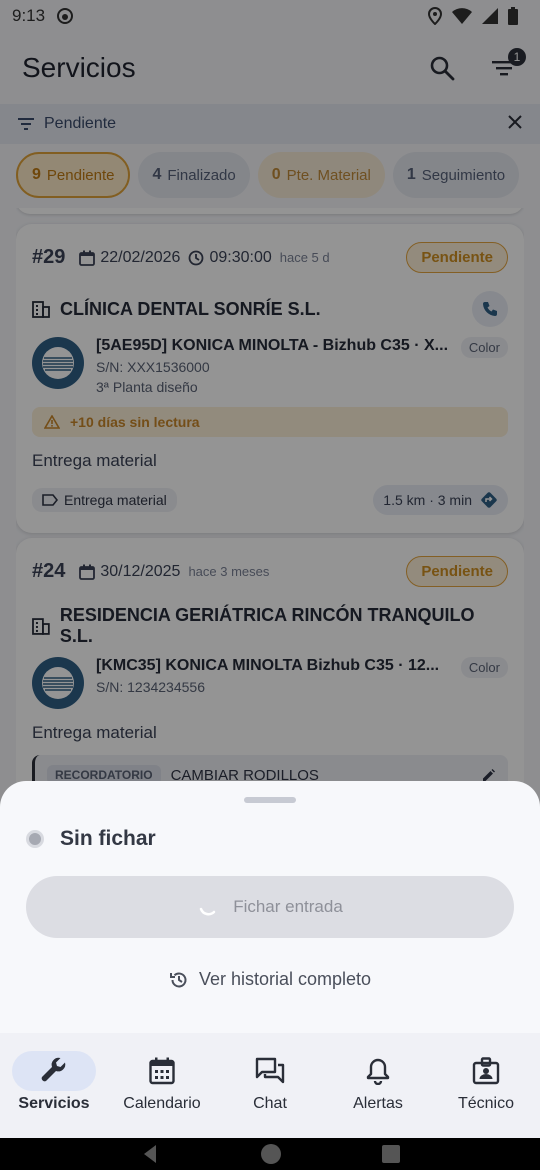 This screenshot has height=1170, width=540. I want to click on nav-label: Calendario, so click(162, 1103).